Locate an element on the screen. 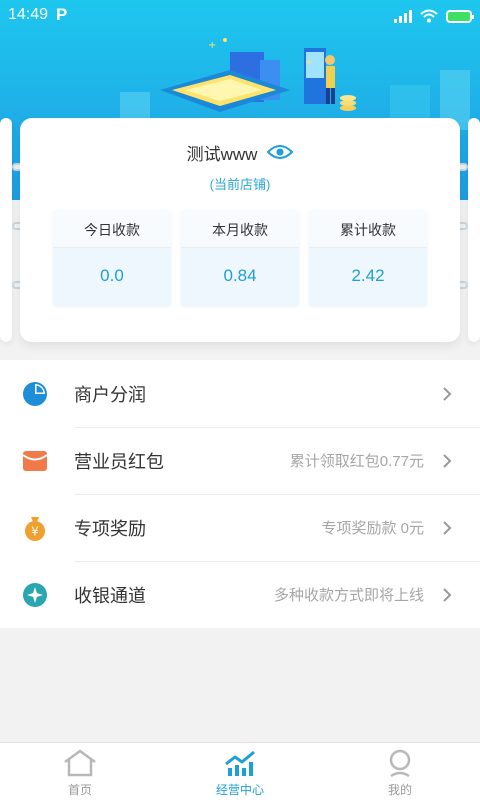  money-bag-icon: ¥ is located at coordinates (35, 529).